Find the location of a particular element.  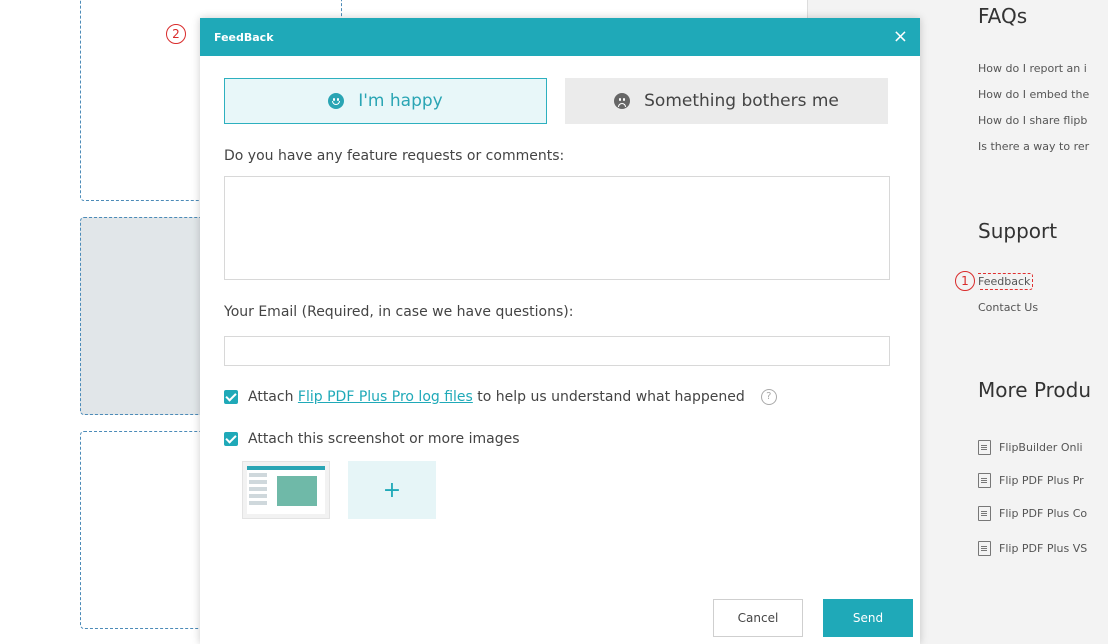

annotation-marker-1: 1 is located at coordinates (965, 281).